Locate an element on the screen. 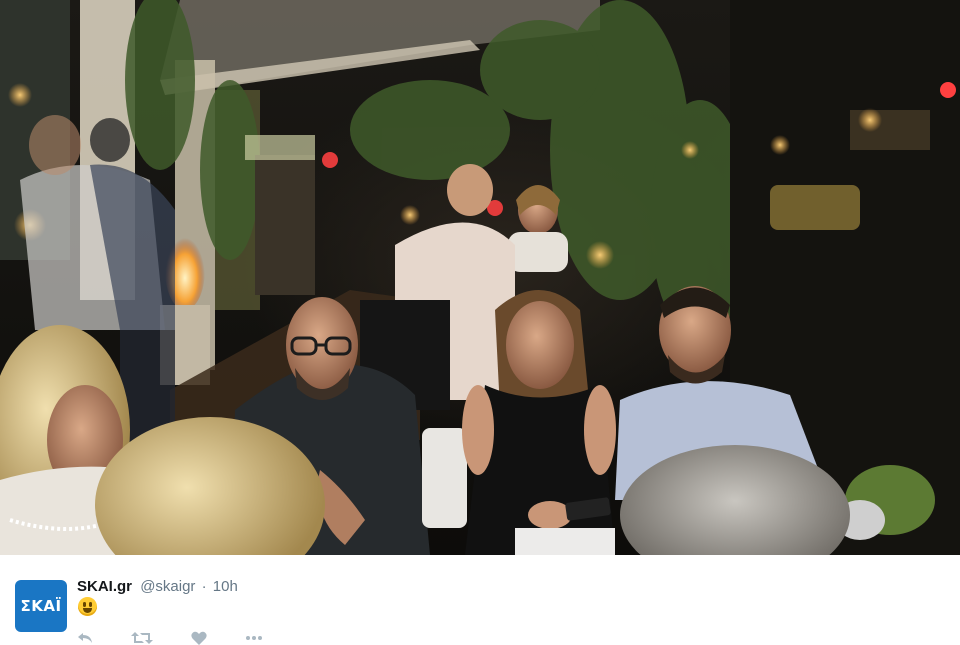  tweet-actions is located at coordinates (170, 638).